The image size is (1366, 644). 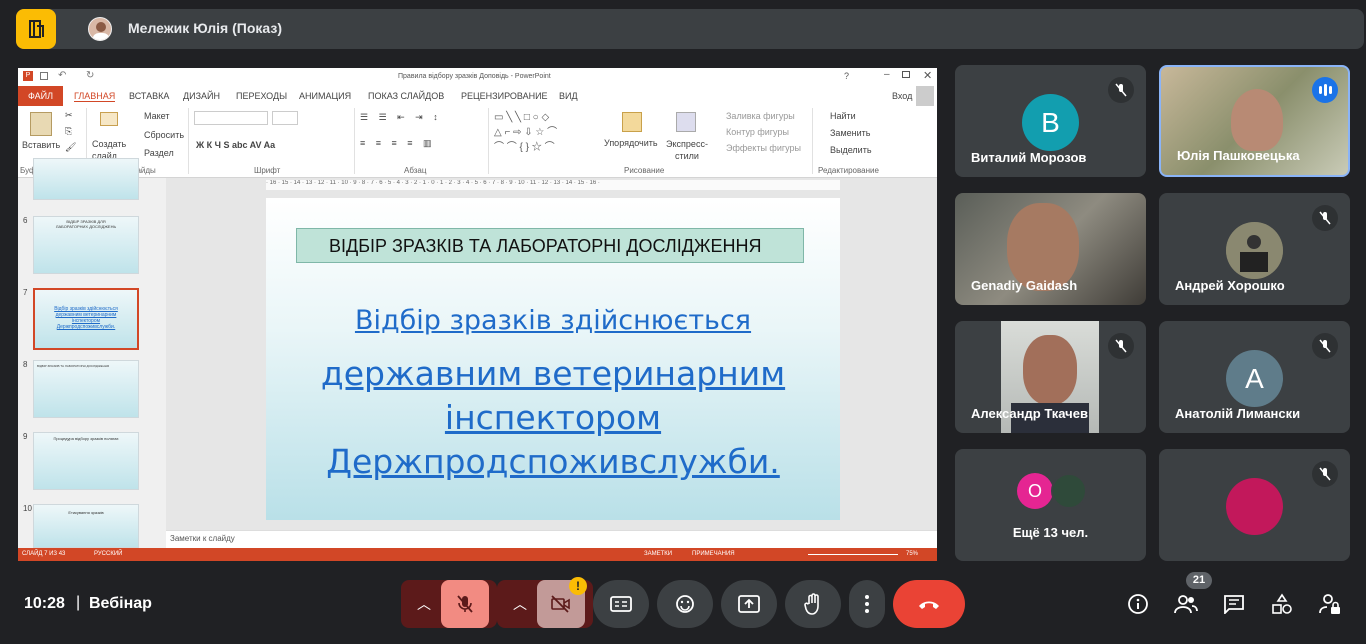 I want to click on restore-icon, so click(x=906, y=74).